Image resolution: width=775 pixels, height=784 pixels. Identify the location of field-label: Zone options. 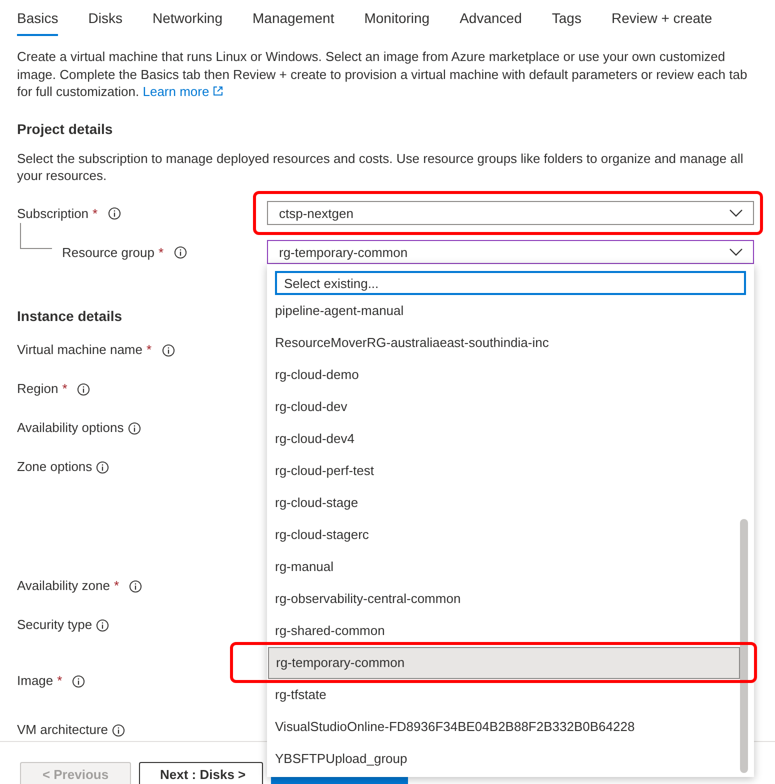
(54, 466).